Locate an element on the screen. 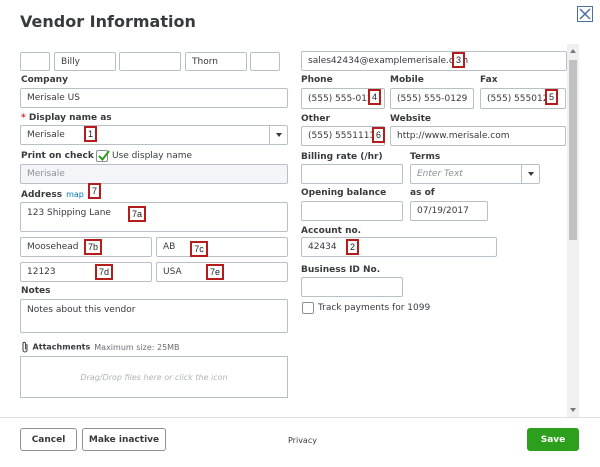 This screenshot has width=600, height=467. notes-label: Notes is located at coordinates (36, 291).